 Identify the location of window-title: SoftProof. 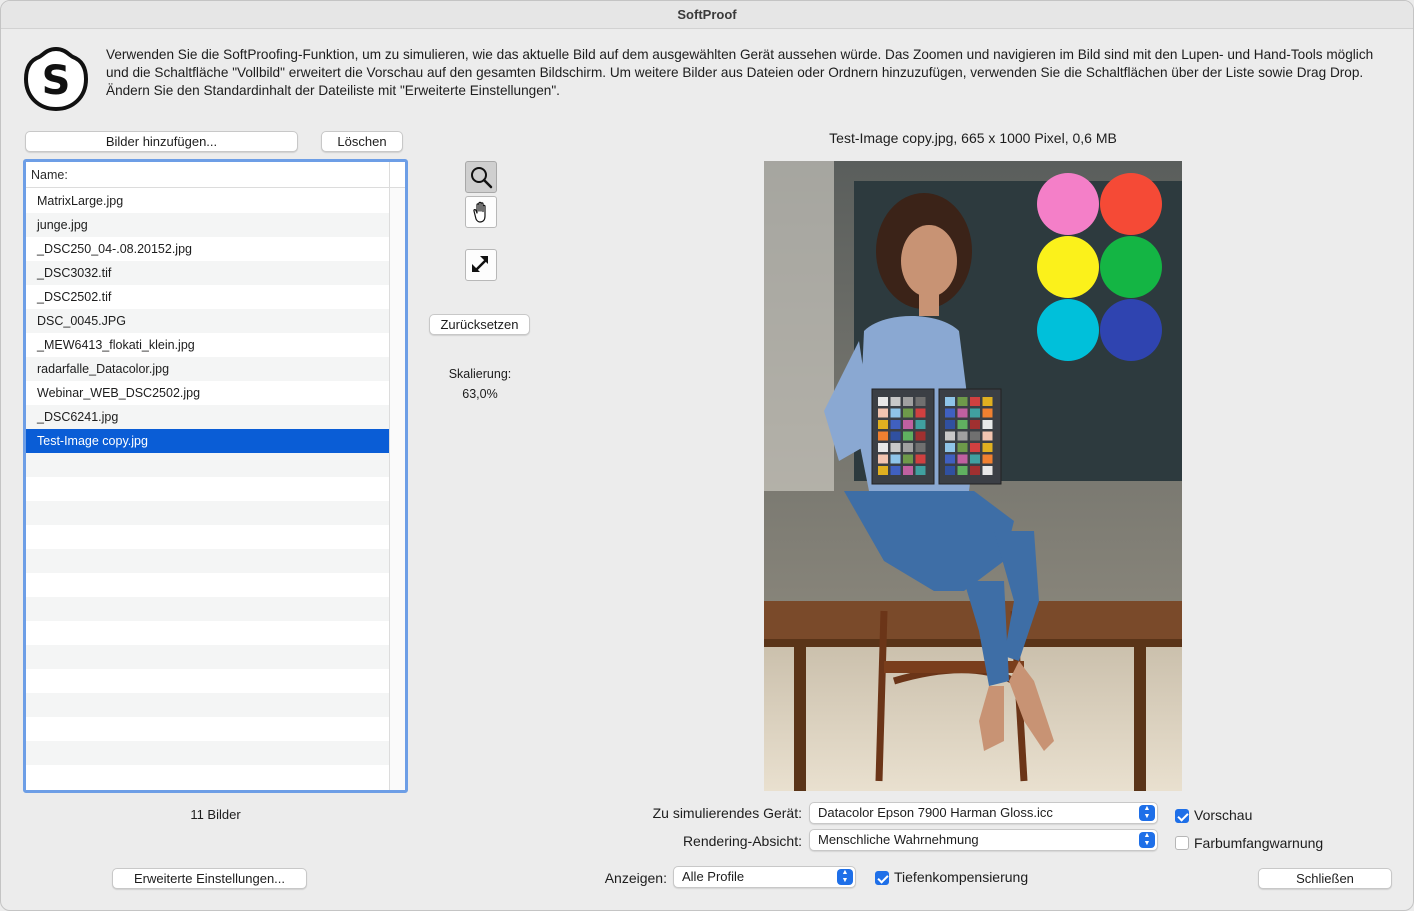
(707, 15).